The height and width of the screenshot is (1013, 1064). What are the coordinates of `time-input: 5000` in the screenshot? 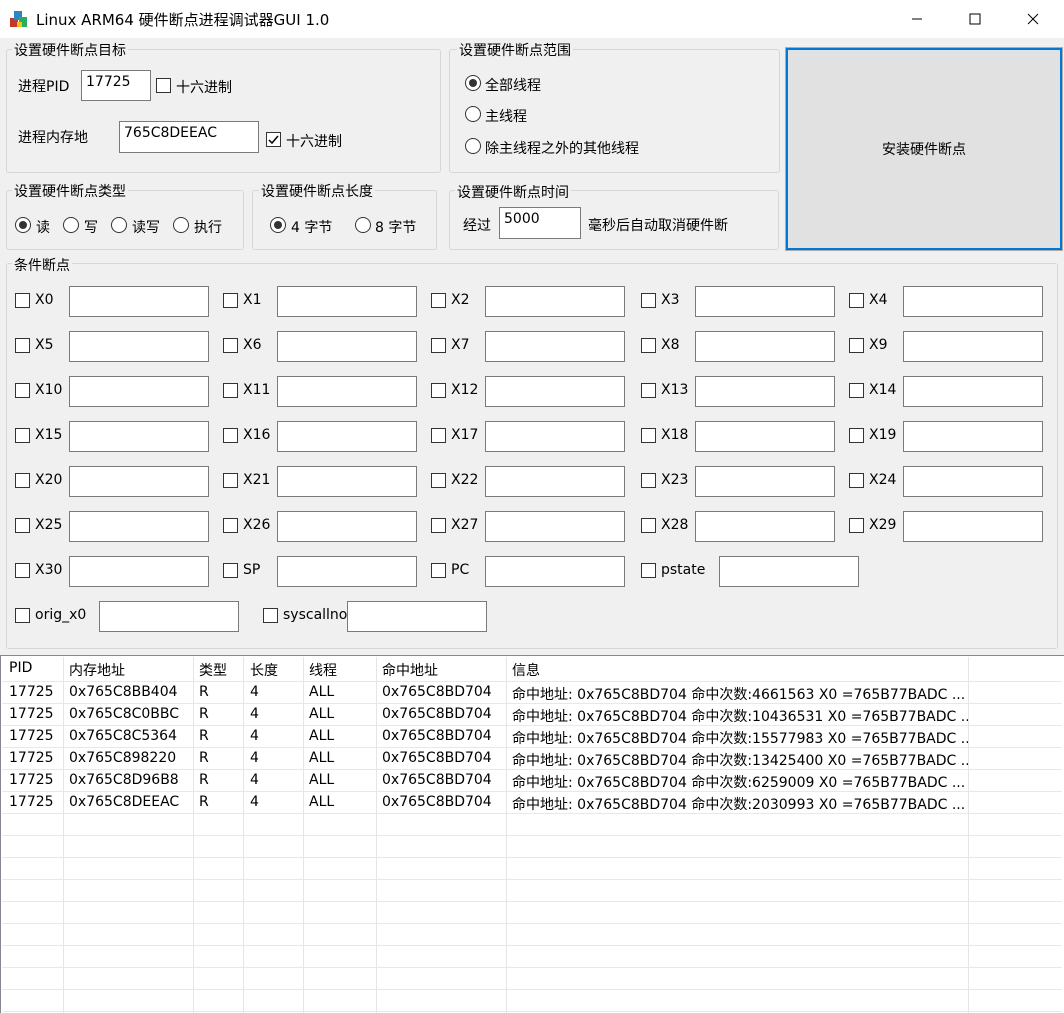 It's located at (540, 223).